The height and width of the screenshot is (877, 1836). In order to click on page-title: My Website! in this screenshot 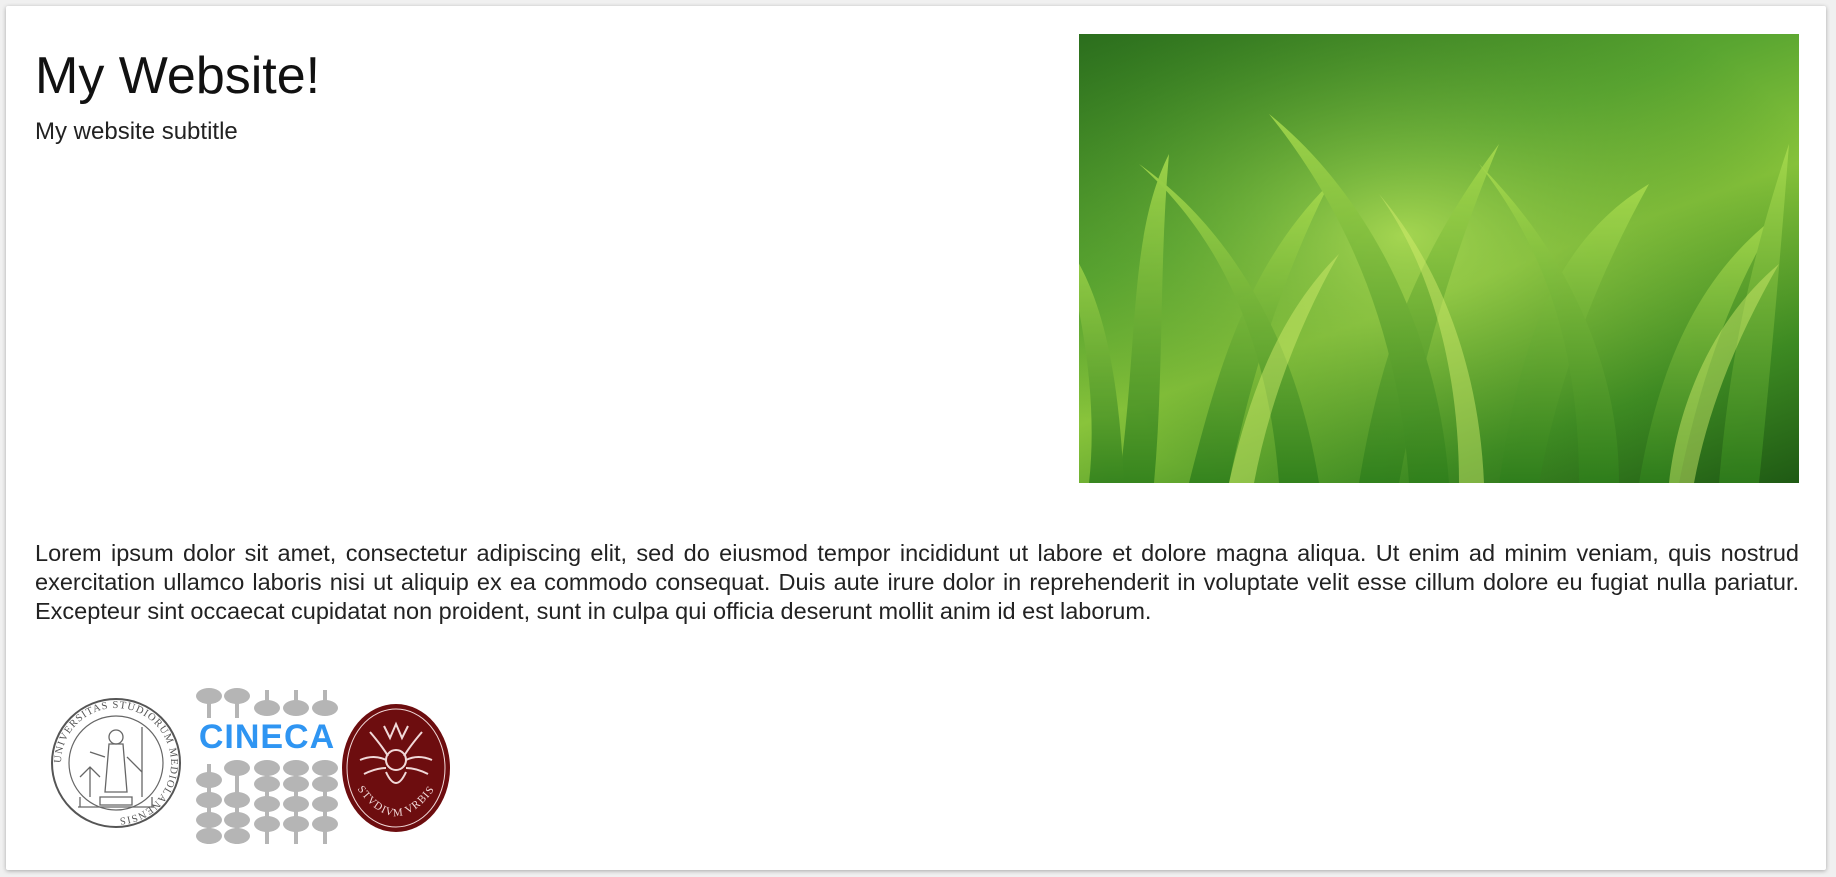, I will do `click(178, 76)`.